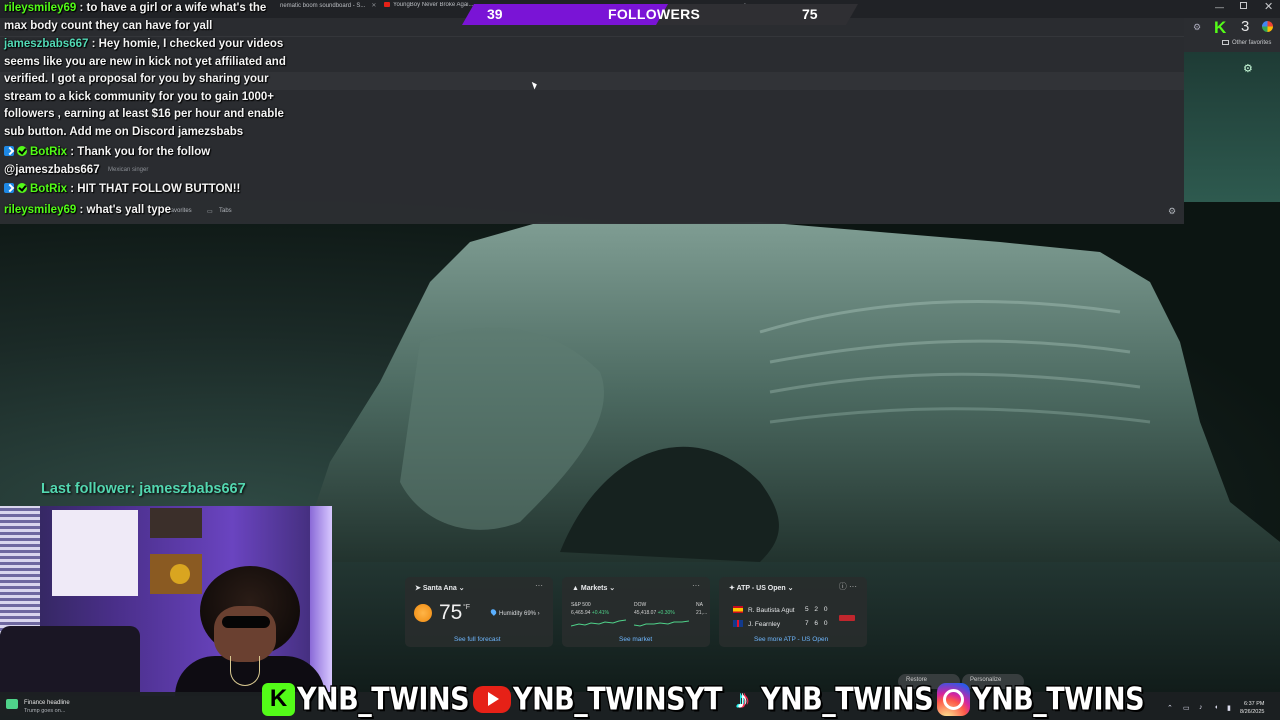  I want to click on browser-logo-icon, so click(1267, 26).